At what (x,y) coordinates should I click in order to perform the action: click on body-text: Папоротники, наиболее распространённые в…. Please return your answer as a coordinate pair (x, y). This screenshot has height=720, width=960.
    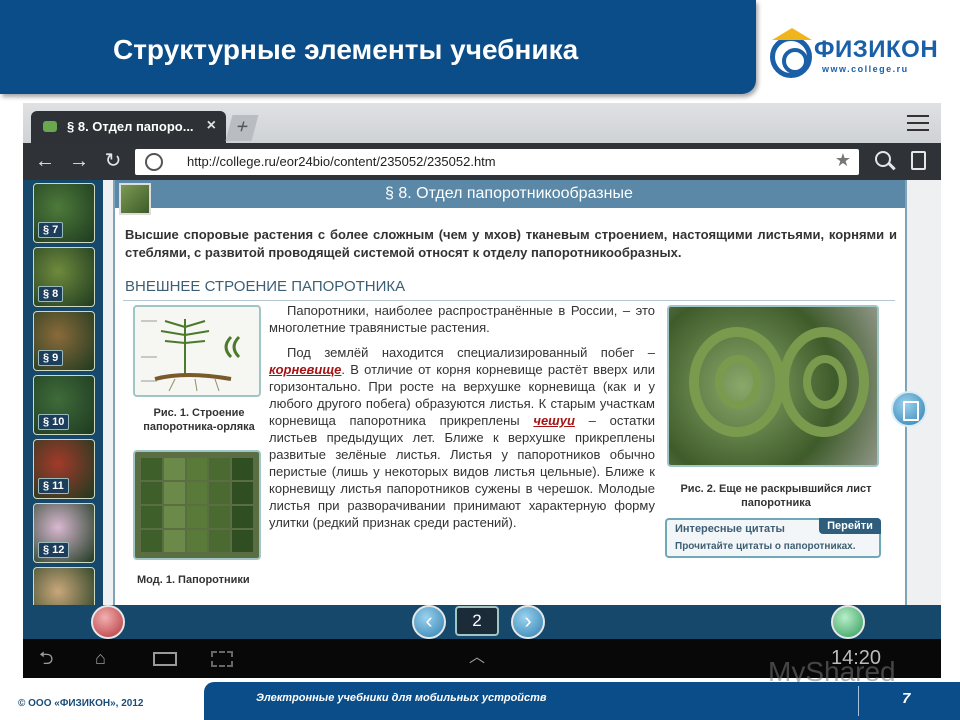
    Looking at the image, I should click on (462, 416).